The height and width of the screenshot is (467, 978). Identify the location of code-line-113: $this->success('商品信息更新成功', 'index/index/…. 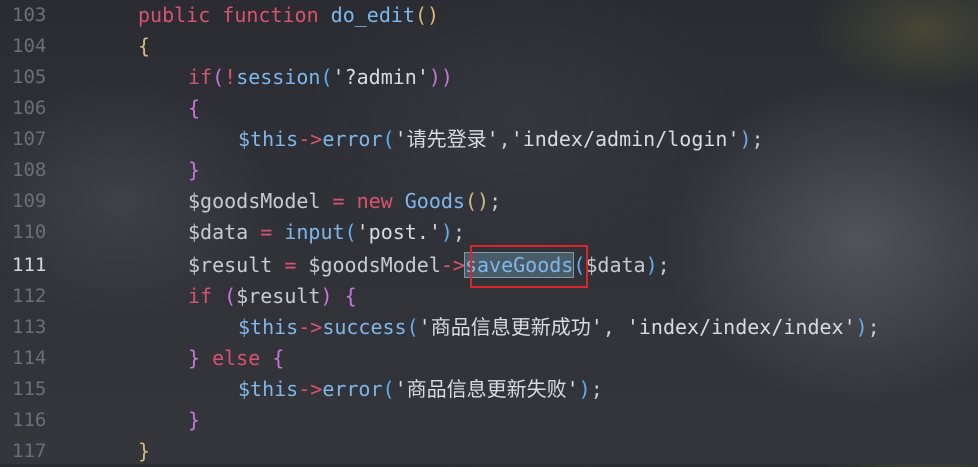
(559, 327).